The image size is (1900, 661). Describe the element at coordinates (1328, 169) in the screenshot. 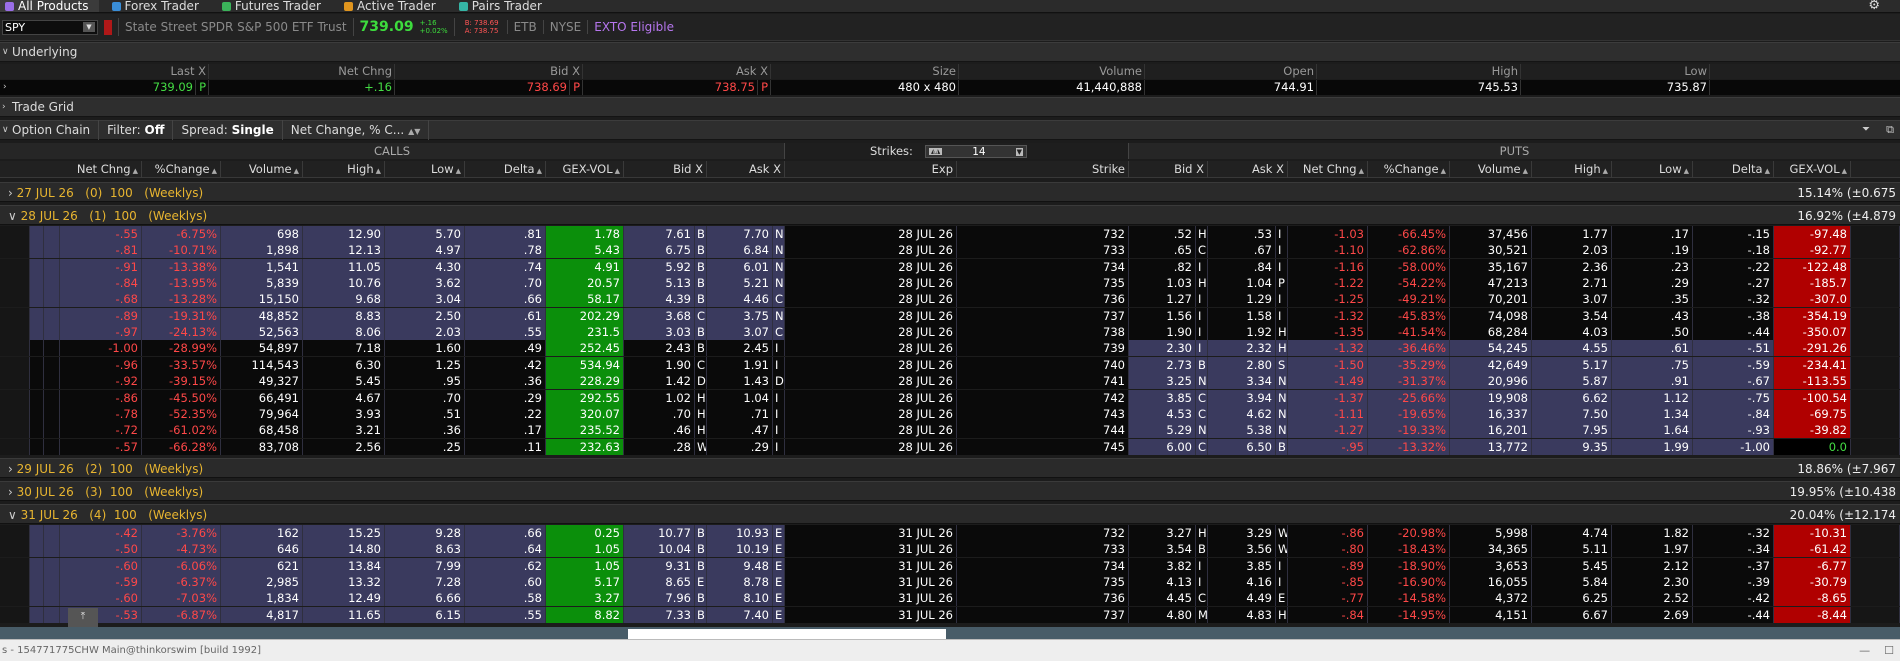

I see `put-col-net-chng: Net Chng ▲` at that location.